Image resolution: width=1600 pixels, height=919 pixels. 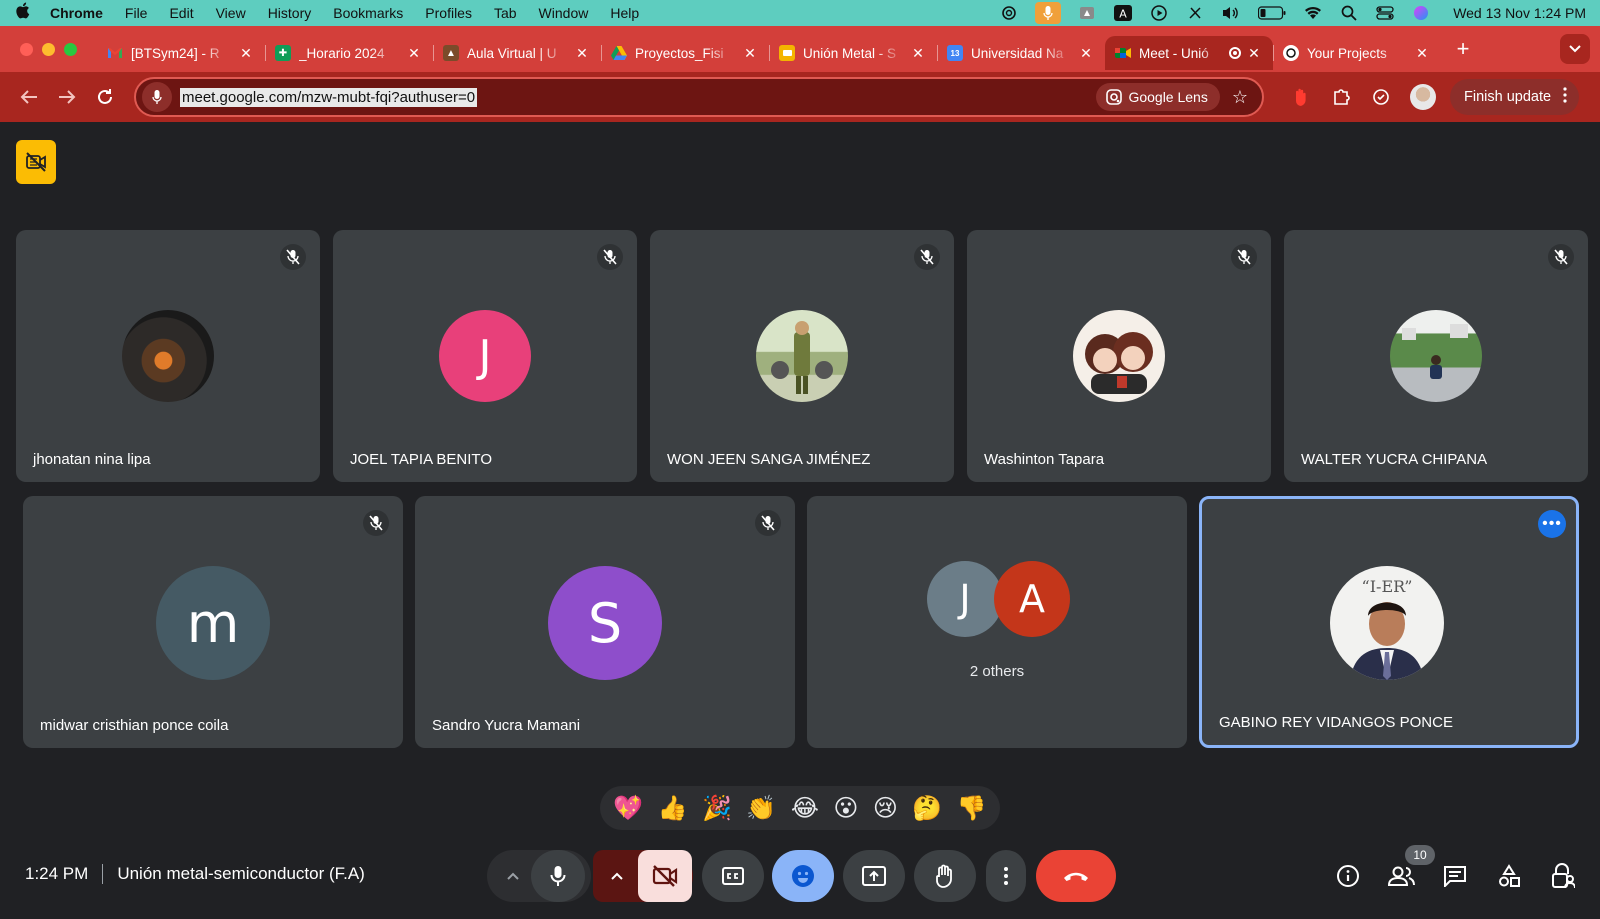 What do you see at coordinates (685, 53) in the screenshot?
I see `tab-proyectos: Proyectos_Fisi ✕` at bounding box center [685, 53].